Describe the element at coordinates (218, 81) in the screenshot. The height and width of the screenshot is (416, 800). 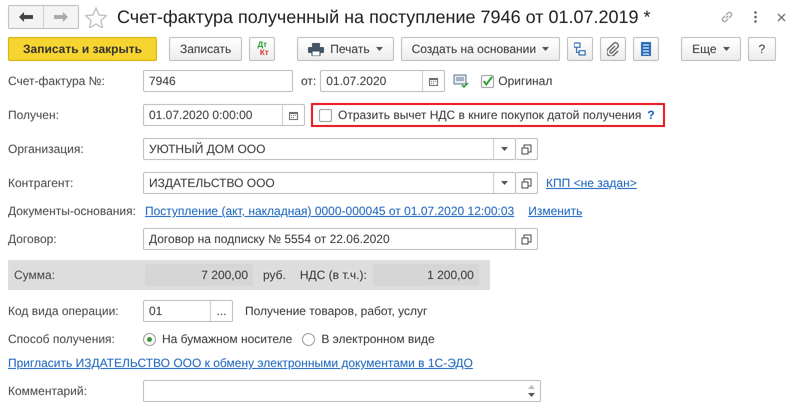
I see `number-field: 7946` at that location.